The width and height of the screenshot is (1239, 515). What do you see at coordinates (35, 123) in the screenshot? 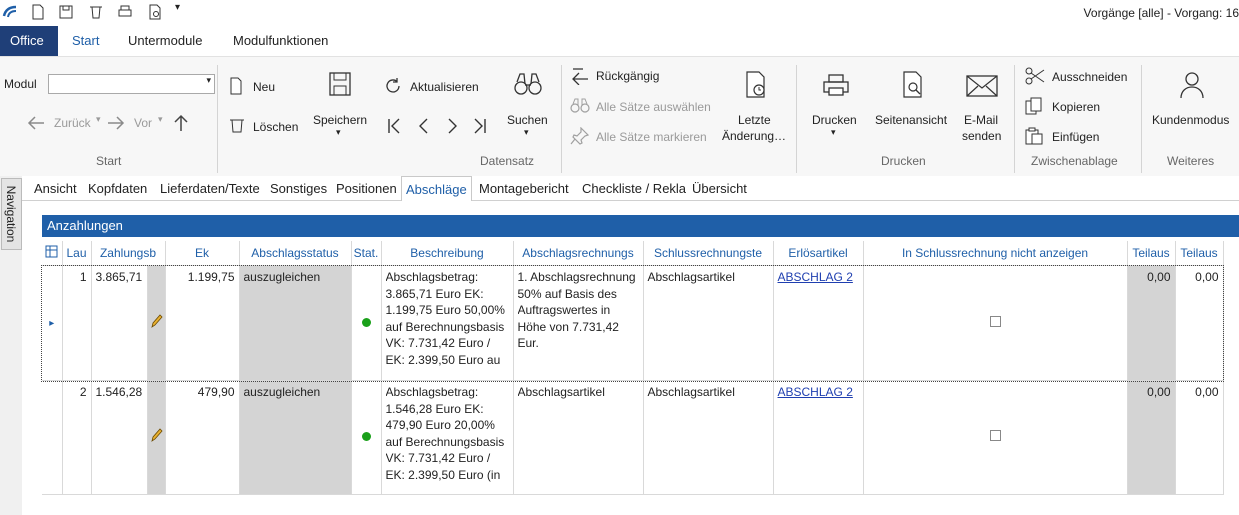
I see `arrow-left-icon` at bounding box center [35, 123].